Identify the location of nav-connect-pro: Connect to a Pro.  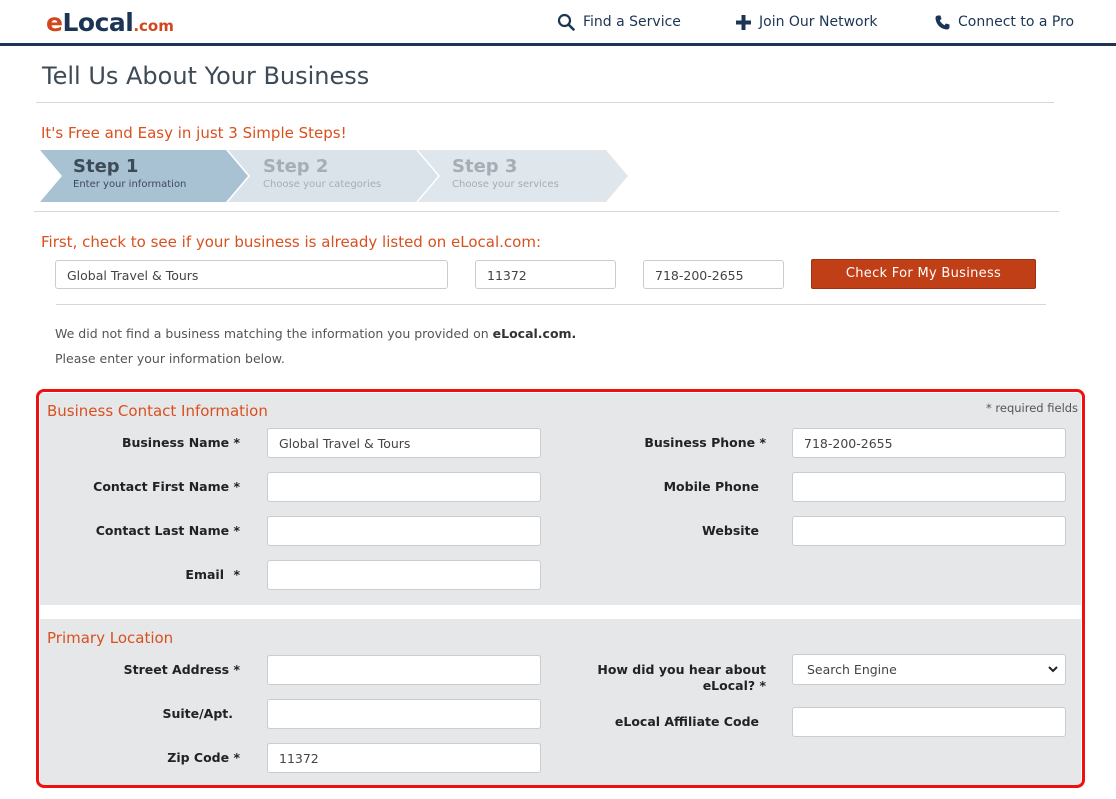
(1004, 22).